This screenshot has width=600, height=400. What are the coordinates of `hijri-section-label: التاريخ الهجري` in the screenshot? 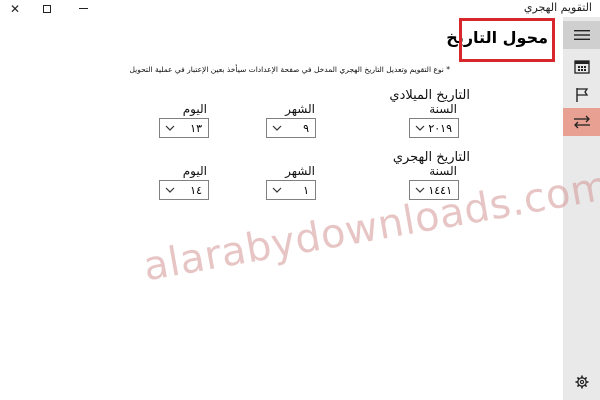 It's located at (431, 157).